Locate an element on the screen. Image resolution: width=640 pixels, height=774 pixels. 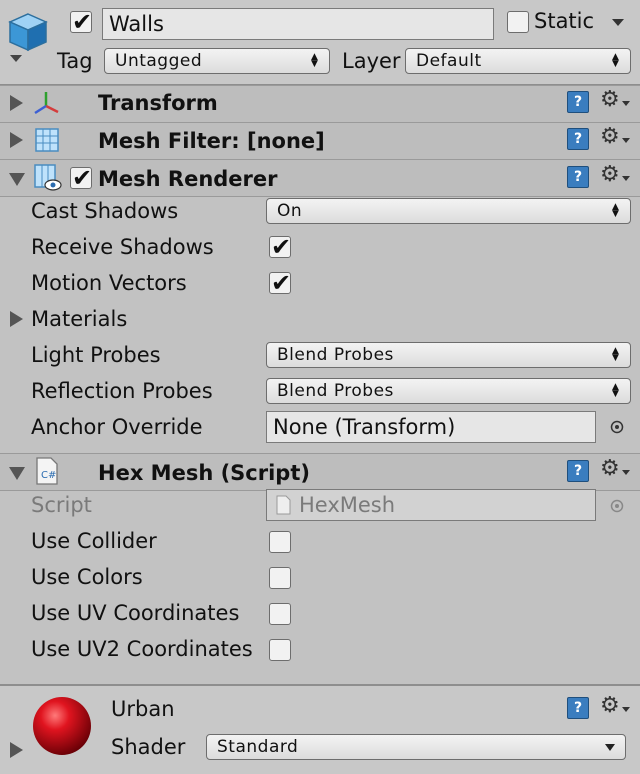
use-collider-checkbox is located at coordinates (280, 542).